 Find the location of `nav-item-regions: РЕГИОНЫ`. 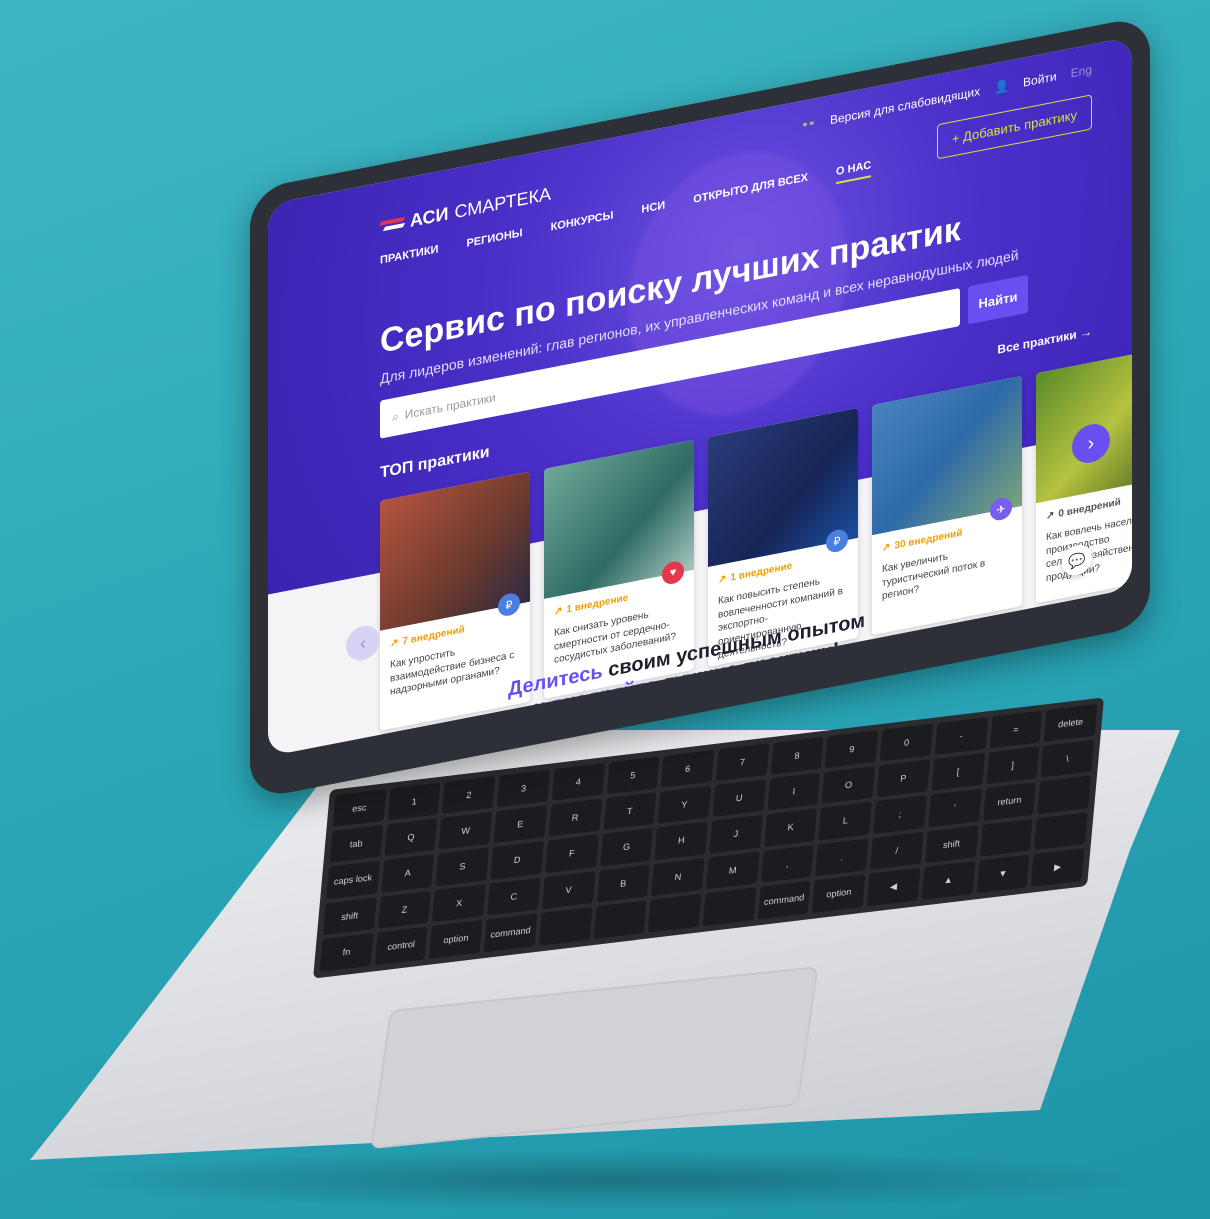

nav-item-regions: РЕГИОНЫ is located at coordinates (494, 241).